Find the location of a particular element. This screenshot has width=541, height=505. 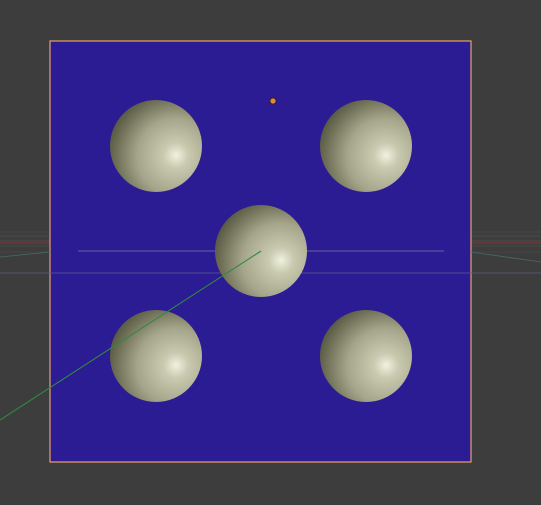

origin-marker-icon is located at coordinates (273, 101).